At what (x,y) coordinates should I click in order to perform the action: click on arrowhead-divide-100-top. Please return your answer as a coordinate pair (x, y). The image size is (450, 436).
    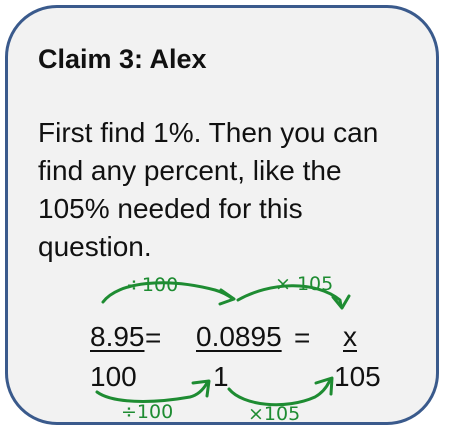
    Looking at the image, I should click on (227, 297).